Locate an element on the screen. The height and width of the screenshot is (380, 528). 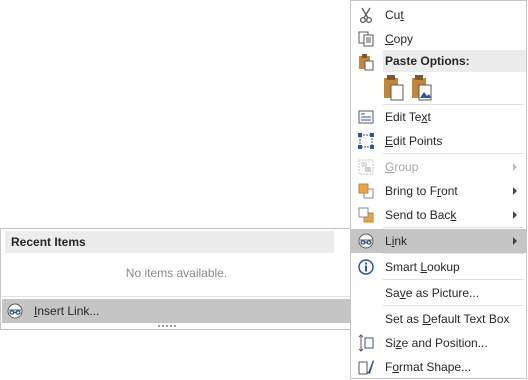
link-label: Link is located at coordinates (396, 241).